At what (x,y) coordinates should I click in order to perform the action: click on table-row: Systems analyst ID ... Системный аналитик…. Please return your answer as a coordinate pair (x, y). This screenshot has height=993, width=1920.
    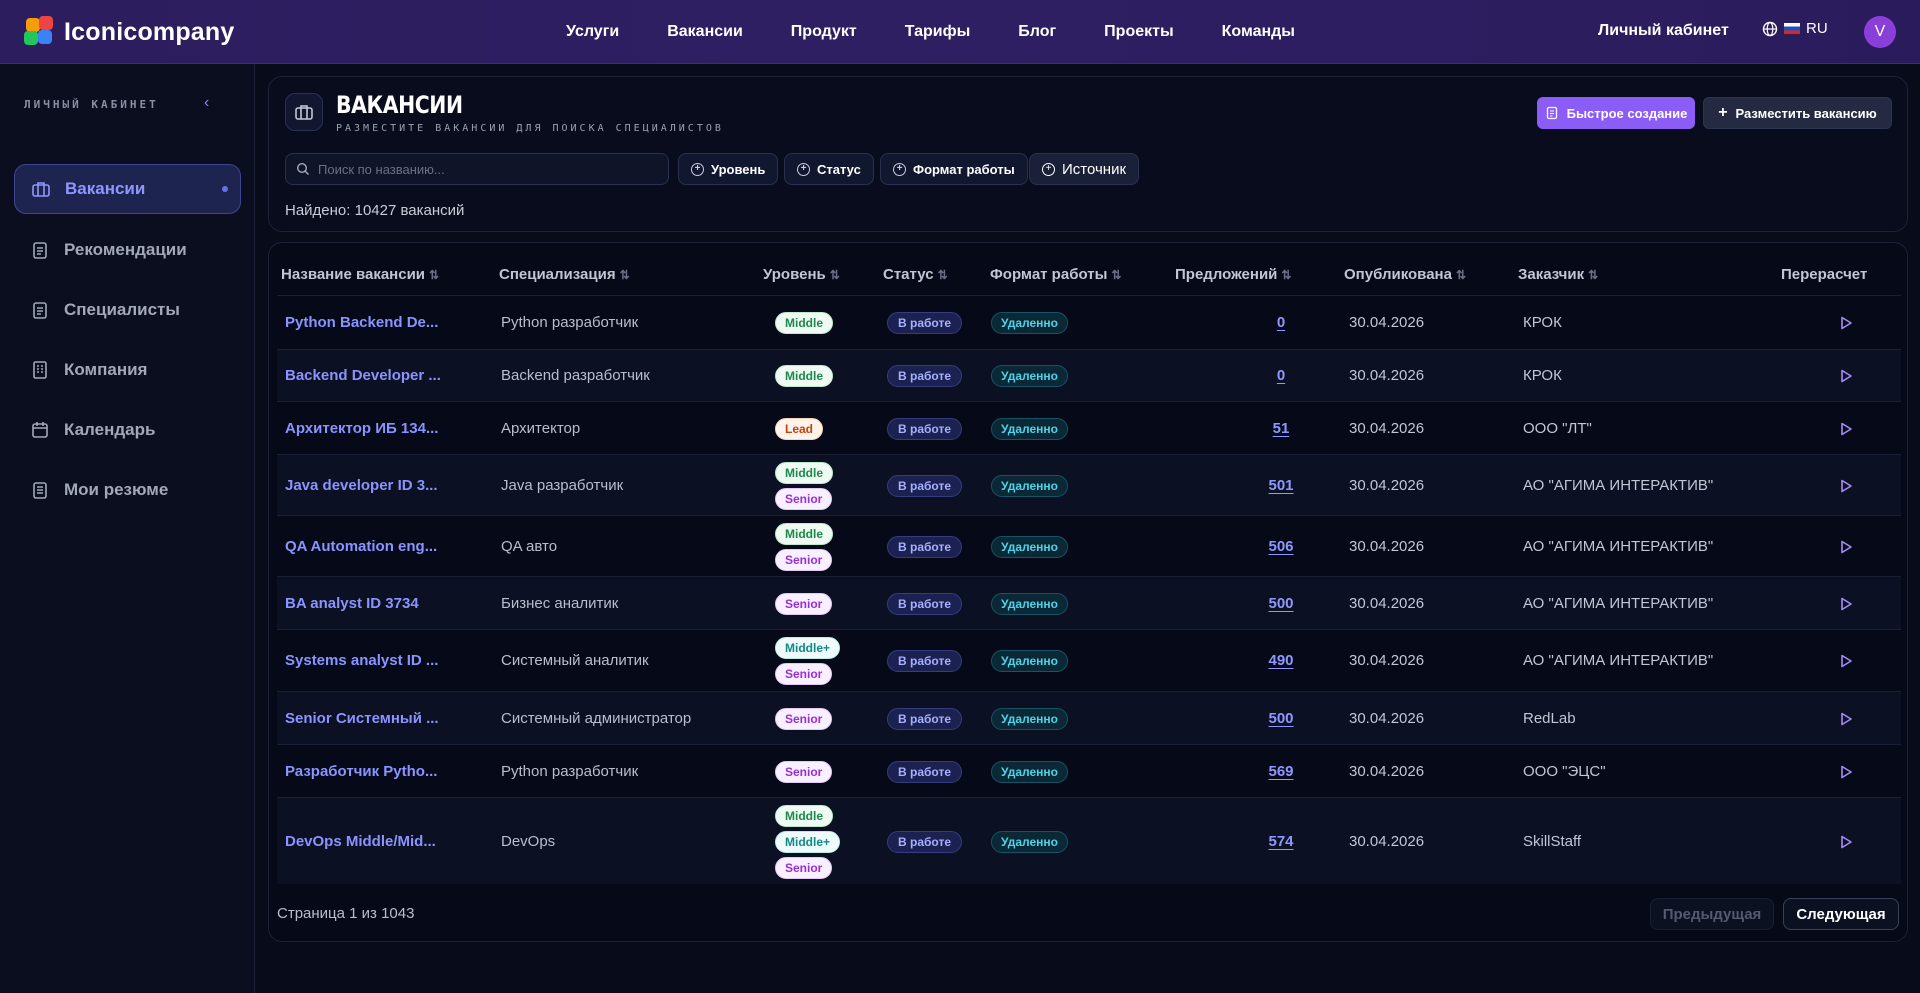
    Looking at the image, I should click on (1089, 659).